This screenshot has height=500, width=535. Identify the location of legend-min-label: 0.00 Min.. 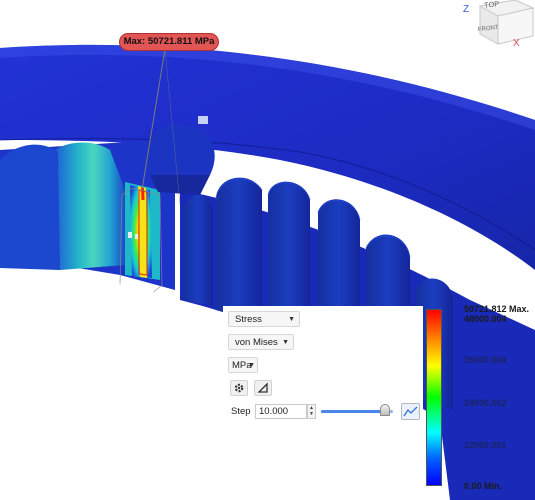
(483, 486).